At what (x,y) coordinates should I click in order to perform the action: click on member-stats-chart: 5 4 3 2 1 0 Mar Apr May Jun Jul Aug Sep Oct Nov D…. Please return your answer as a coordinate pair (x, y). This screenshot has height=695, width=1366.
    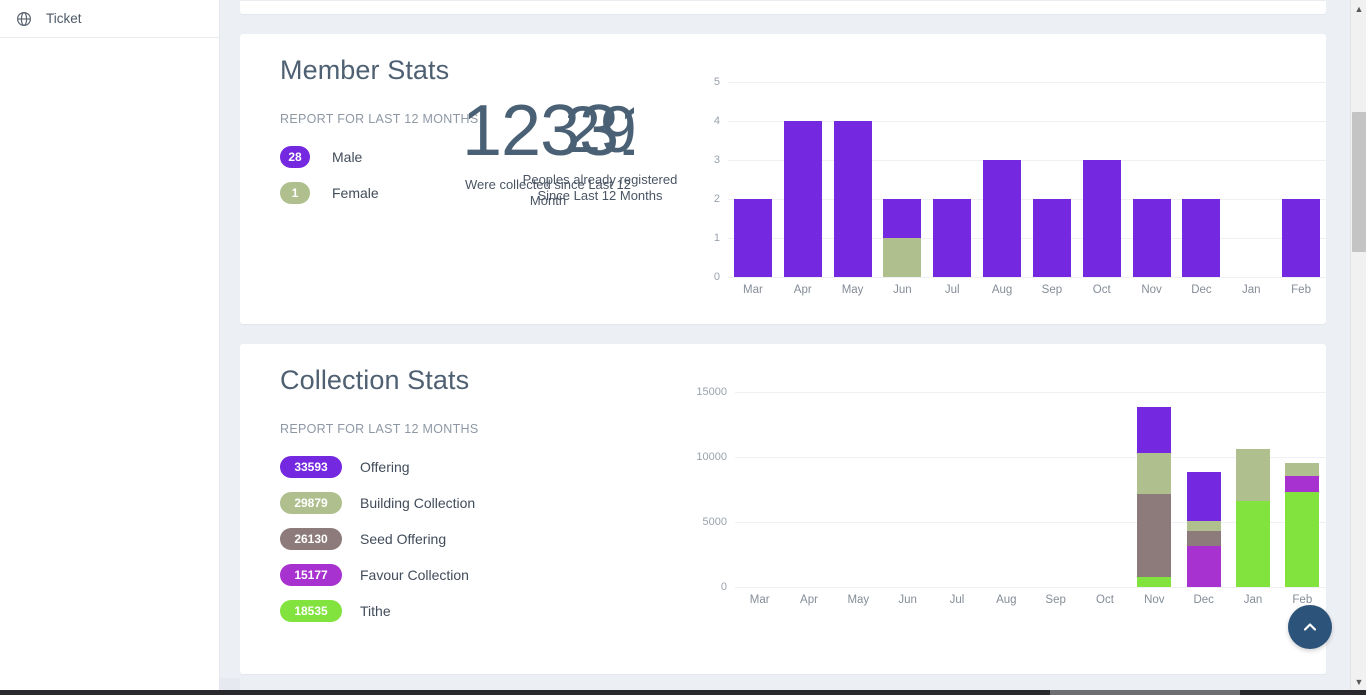
    Looking at the image, I should click on (1020, 186).